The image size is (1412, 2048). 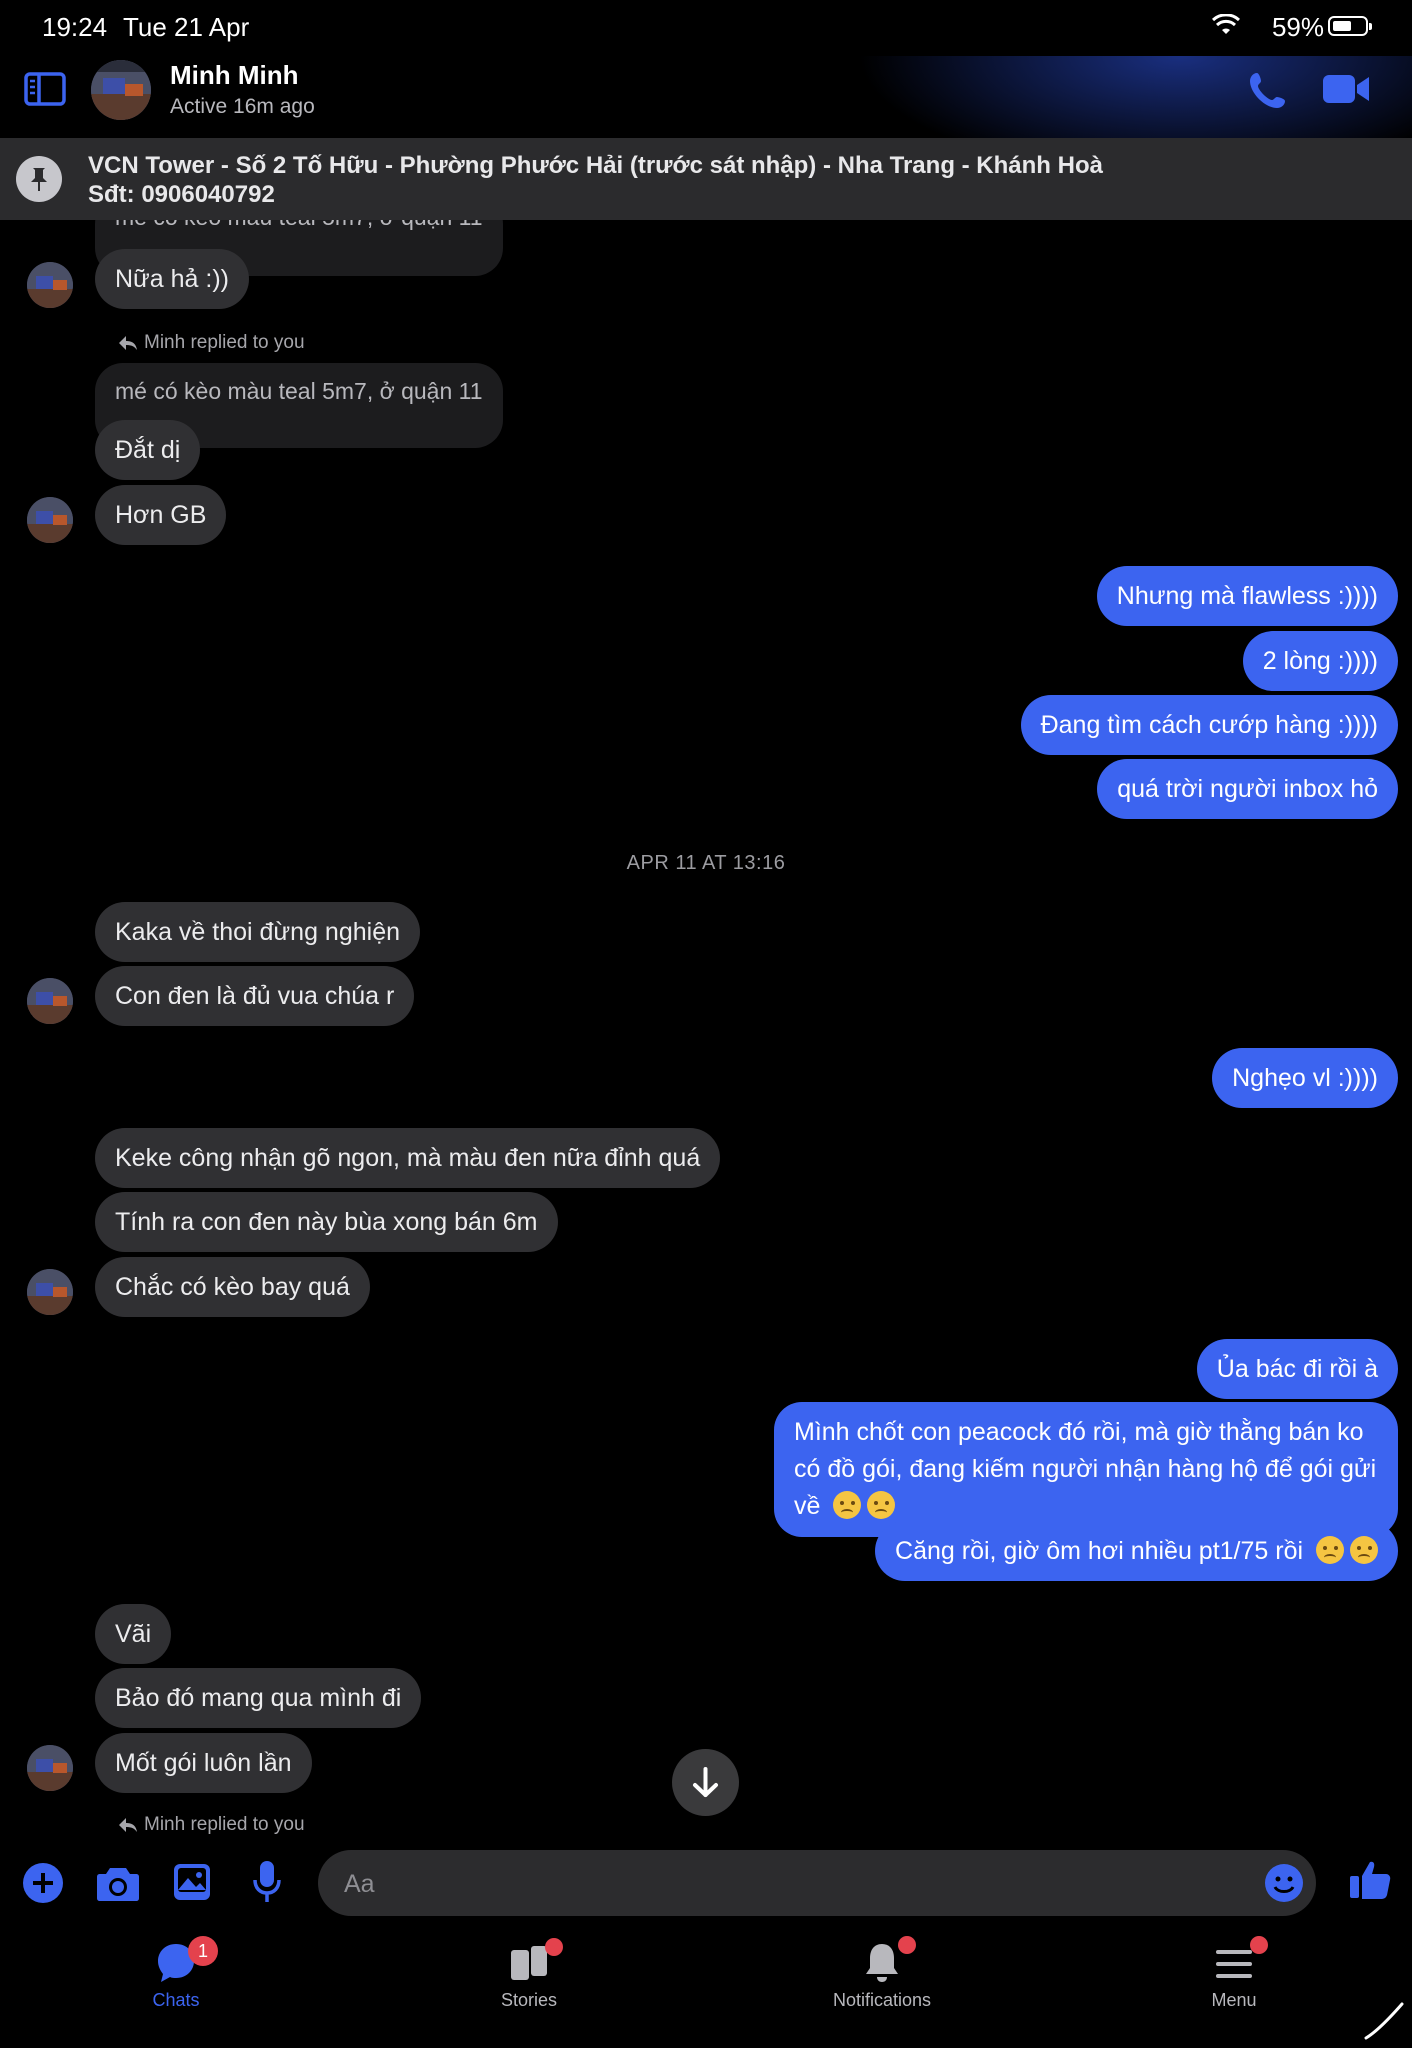 What do you see at coordinates (1247, 789) in the screenshot?
I see `outgoing-message: quá trời người inbox hỏ` at bounding box center [1247, 789].